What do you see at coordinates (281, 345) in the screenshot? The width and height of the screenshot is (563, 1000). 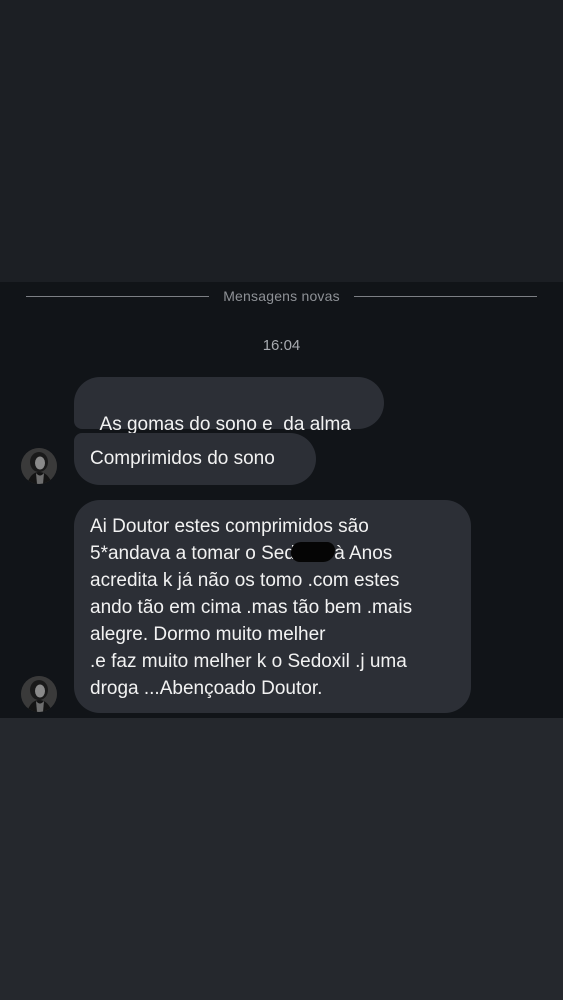 I see `message-timestamp: 16:04` at bounding box center [281, 345].